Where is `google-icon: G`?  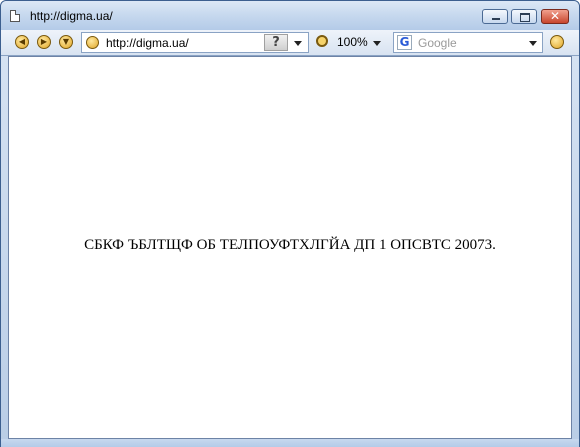
google-icon: G is located at coordinates (404, 42).